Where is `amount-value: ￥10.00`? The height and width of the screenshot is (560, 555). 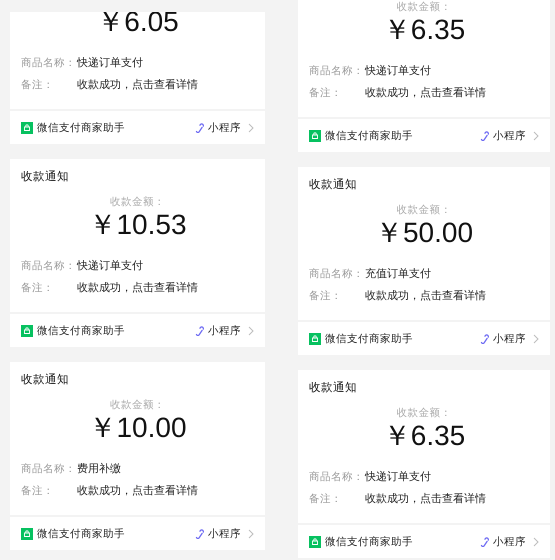
amount-value: ￥10.00 is located at coordinates (137, 428).